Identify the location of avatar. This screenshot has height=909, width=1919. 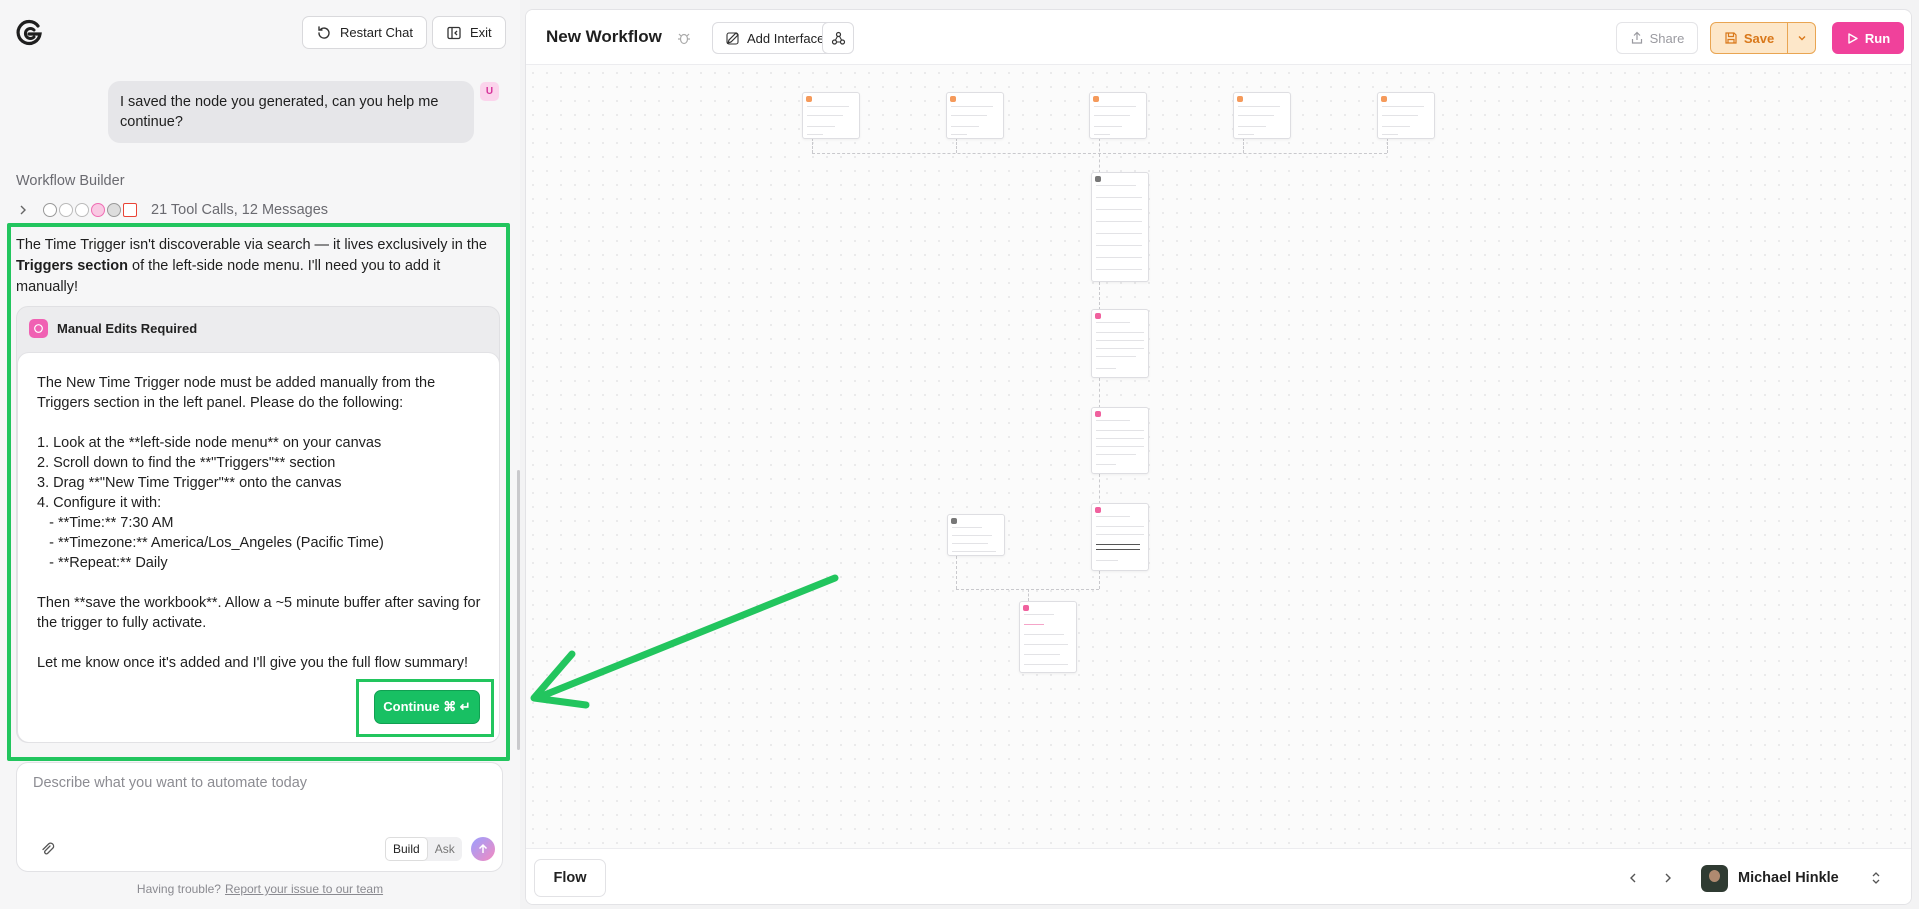
(1714, 878).